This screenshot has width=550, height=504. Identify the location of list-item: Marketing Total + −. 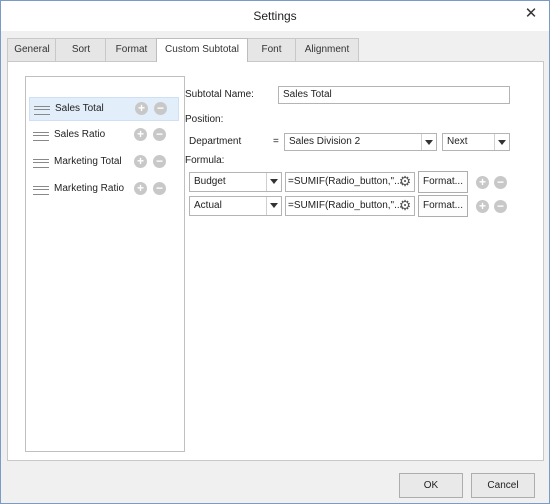
(103, 162).